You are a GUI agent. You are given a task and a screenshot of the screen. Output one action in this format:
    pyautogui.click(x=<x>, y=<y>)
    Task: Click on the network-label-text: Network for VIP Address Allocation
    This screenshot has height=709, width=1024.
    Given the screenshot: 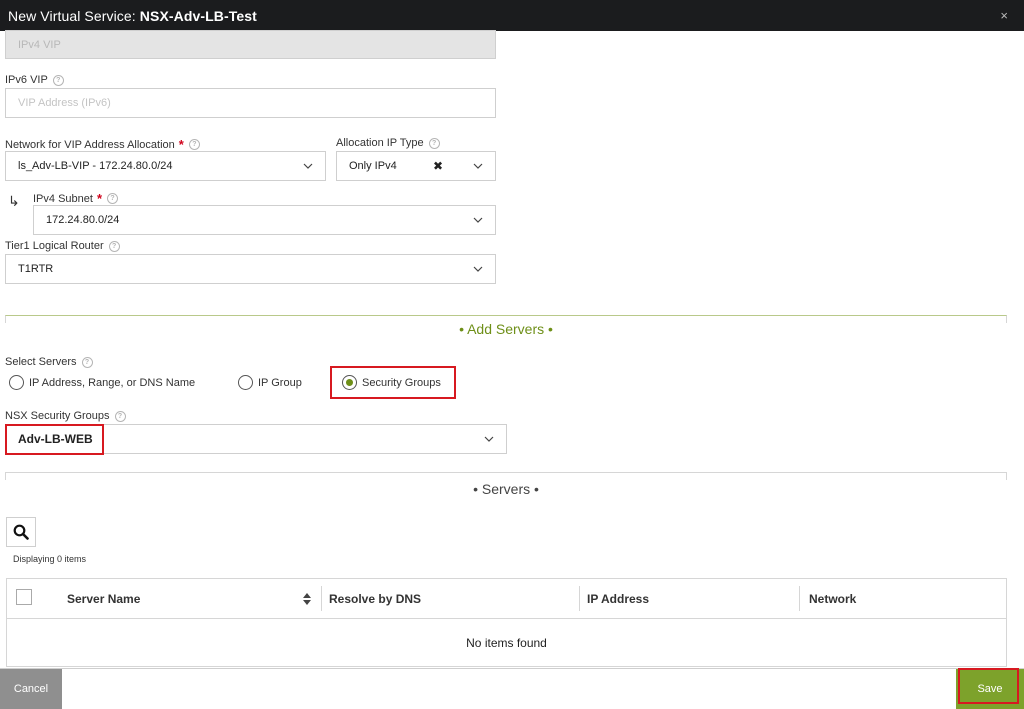 What is the action you would take?
    pyautogui.click(x=90, y=144)
    